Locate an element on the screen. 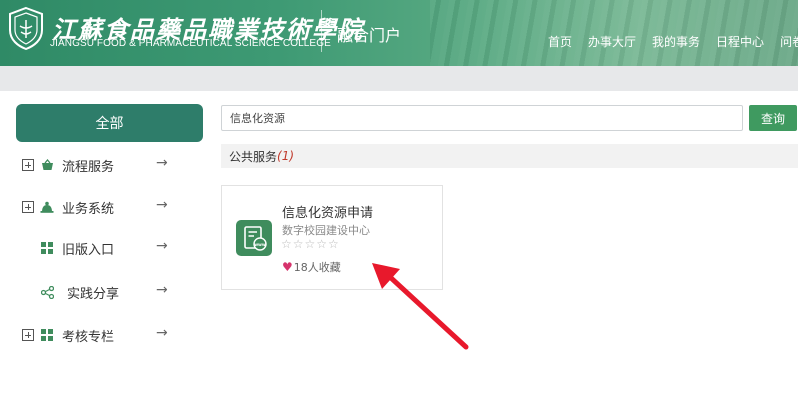  nav-service-hall: 办事大厅 is located at coordinates (612, 41).